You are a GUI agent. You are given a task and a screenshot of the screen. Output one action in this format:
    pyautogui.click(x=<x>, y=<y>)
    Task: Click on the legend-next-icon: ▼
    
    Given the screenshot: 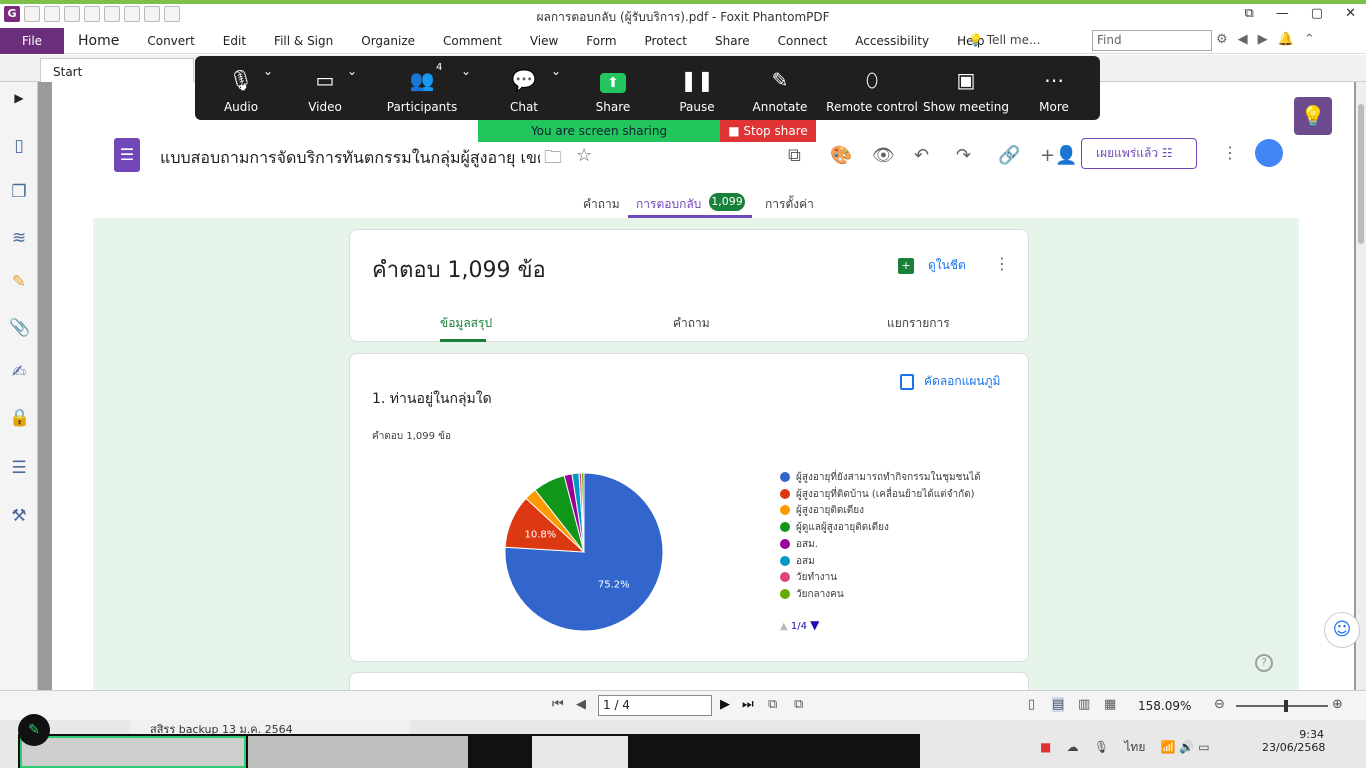 What is the action you would take?
    pyautogui.click(x=814, y=625)
    